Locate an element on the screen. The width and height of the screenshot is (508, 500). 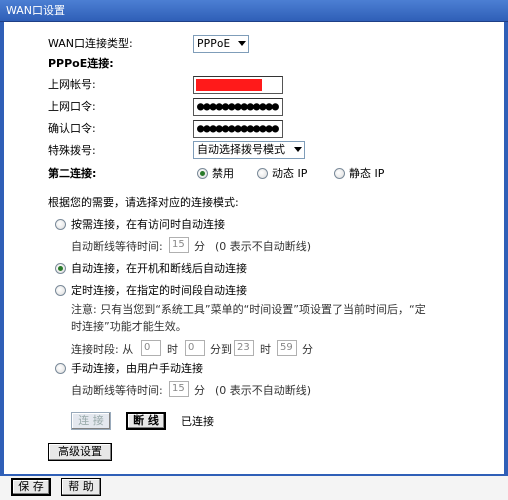
second-connection-label: 第二连接: is located at coordinates (72, 173).